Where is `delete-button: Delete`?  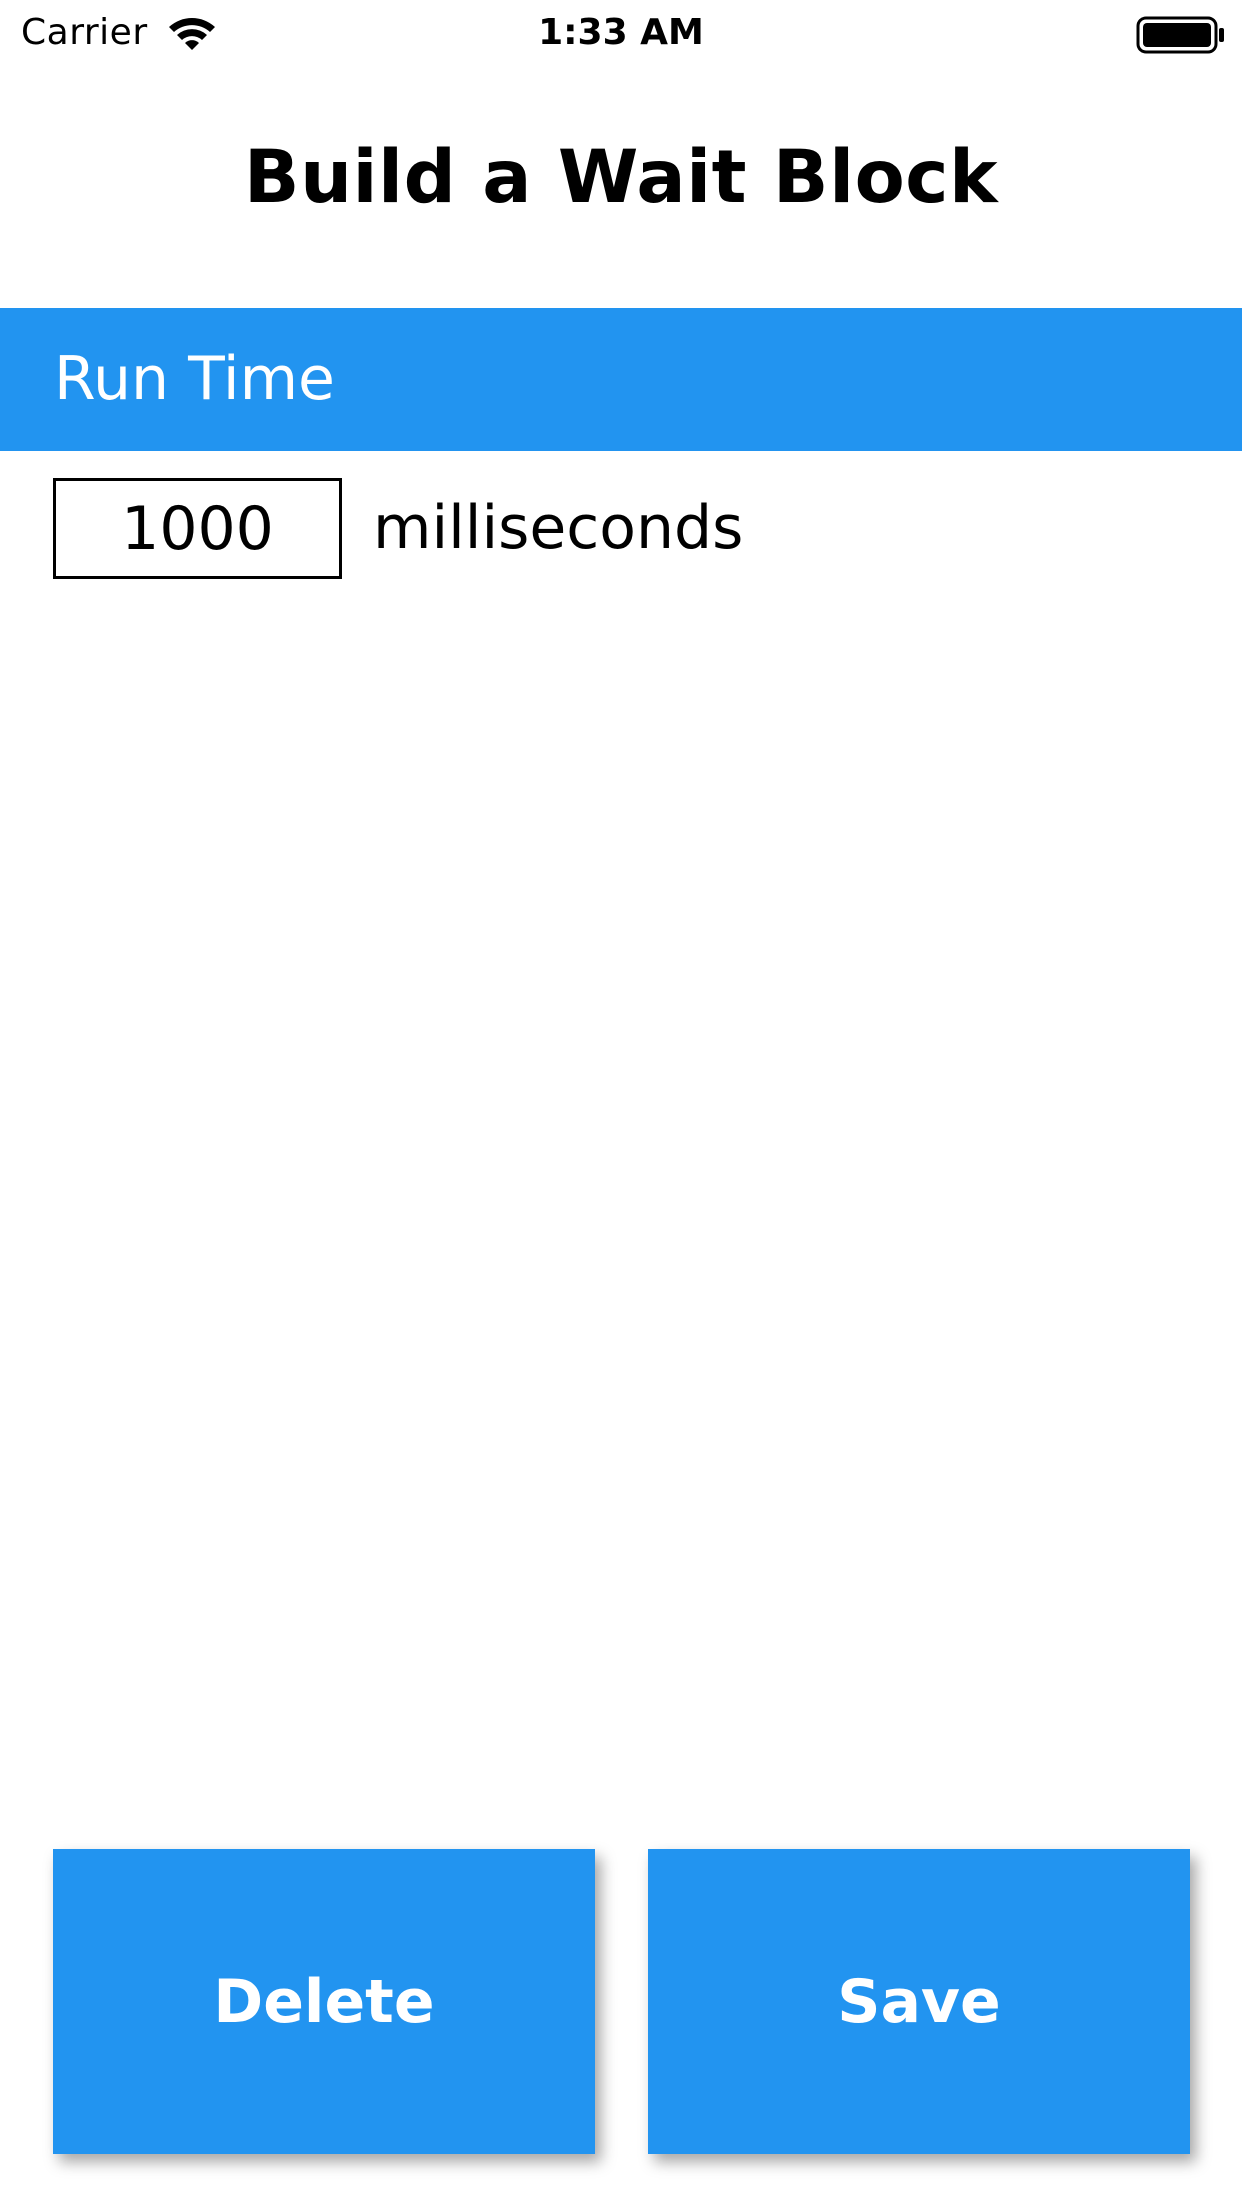
delete-button: Delete is located at coordinates (324, 2001).